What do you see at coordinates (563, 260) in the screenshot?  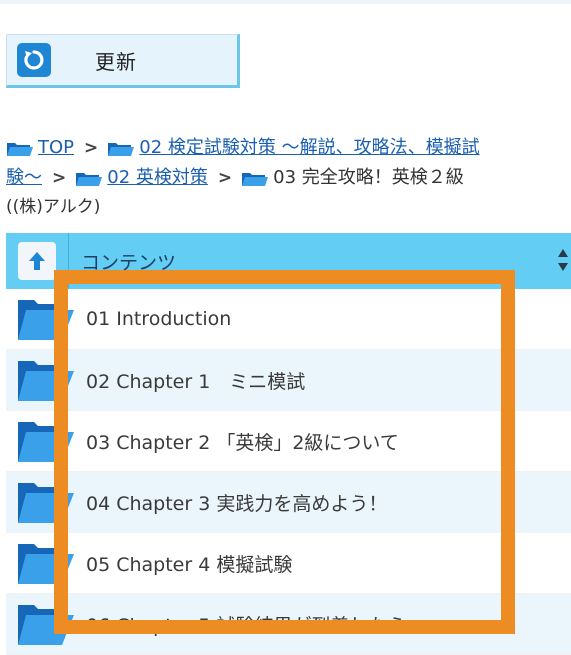 I see `sort-icon` at bounding box center [563, 260].